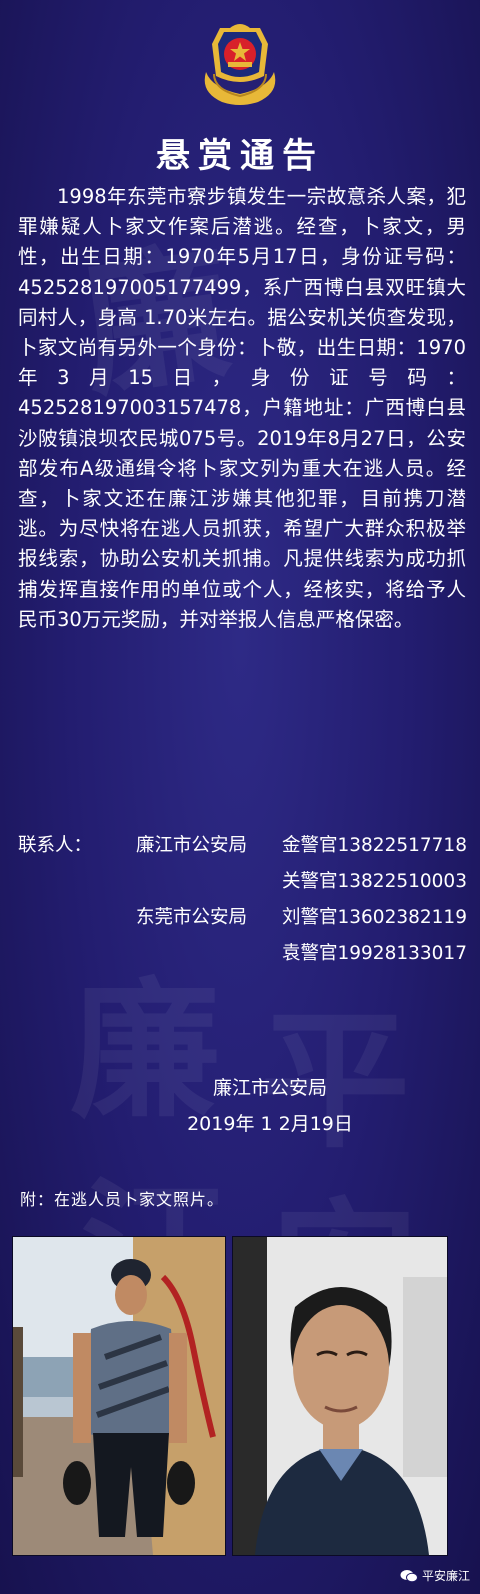 Image resolution: width=480 pixels, height=1594 pixels. I want to click on contact-officer: 刘警官13602382119, so click(374, 917).